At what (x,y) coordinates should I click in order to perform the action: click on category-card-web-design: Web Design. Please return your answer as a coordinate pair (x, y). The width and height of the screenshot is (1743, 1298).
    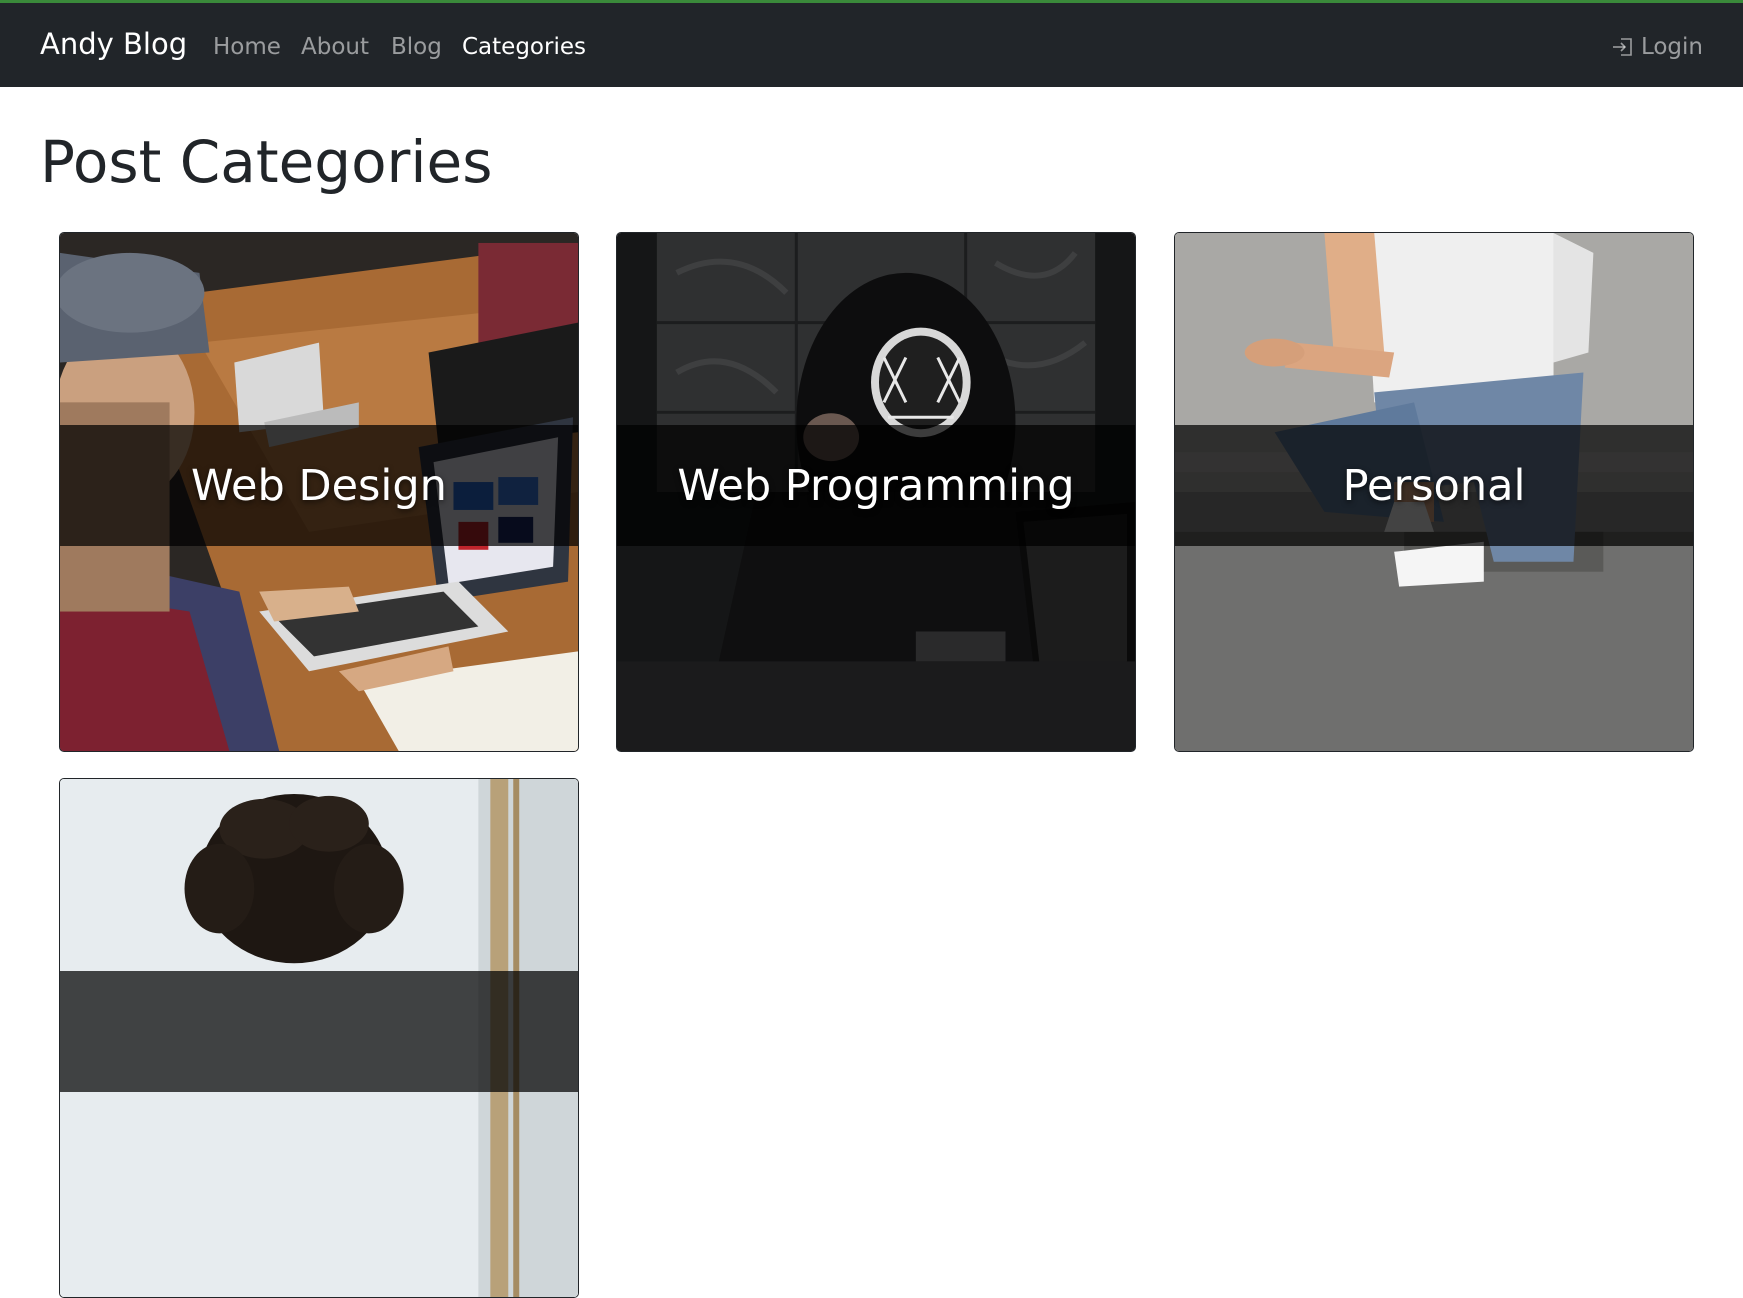
    Looking at the image, I should click on (319, 492).